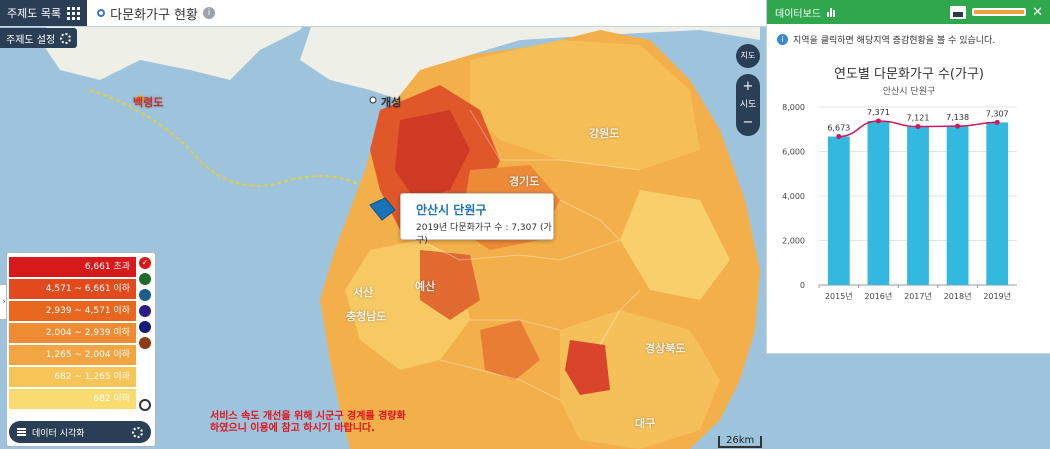 The image size is (1050, 449). What do you see at coordinates (101, 13) in the screenshot?
I see `title-bullet-icon` at bounding box center [101, 13].